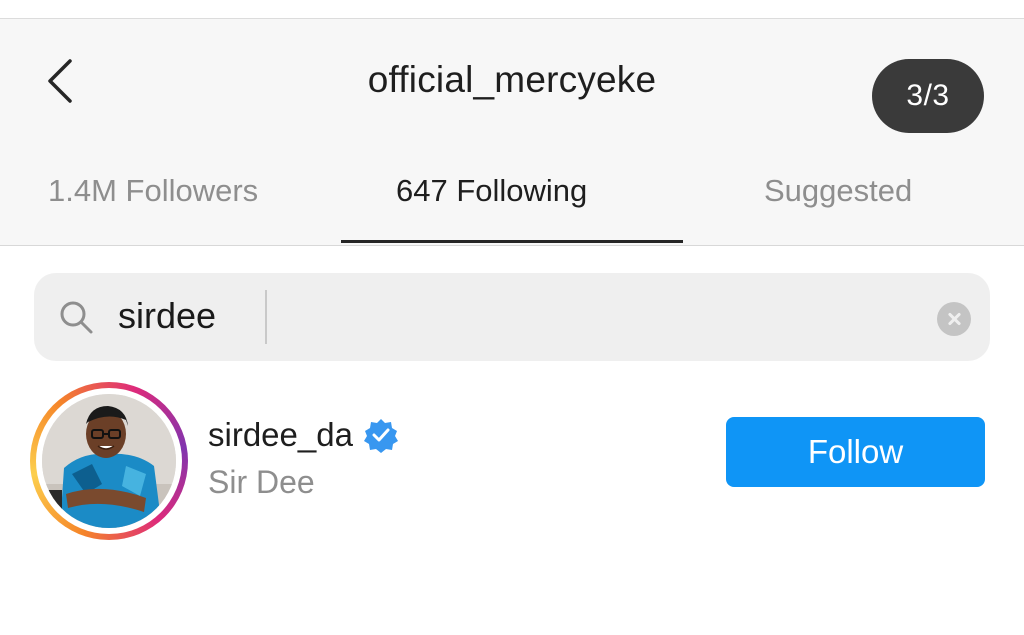  What do you see at coordinates (954, 319) in the screenshot?
I see `clear-icon` at bounding box center [954, 319].